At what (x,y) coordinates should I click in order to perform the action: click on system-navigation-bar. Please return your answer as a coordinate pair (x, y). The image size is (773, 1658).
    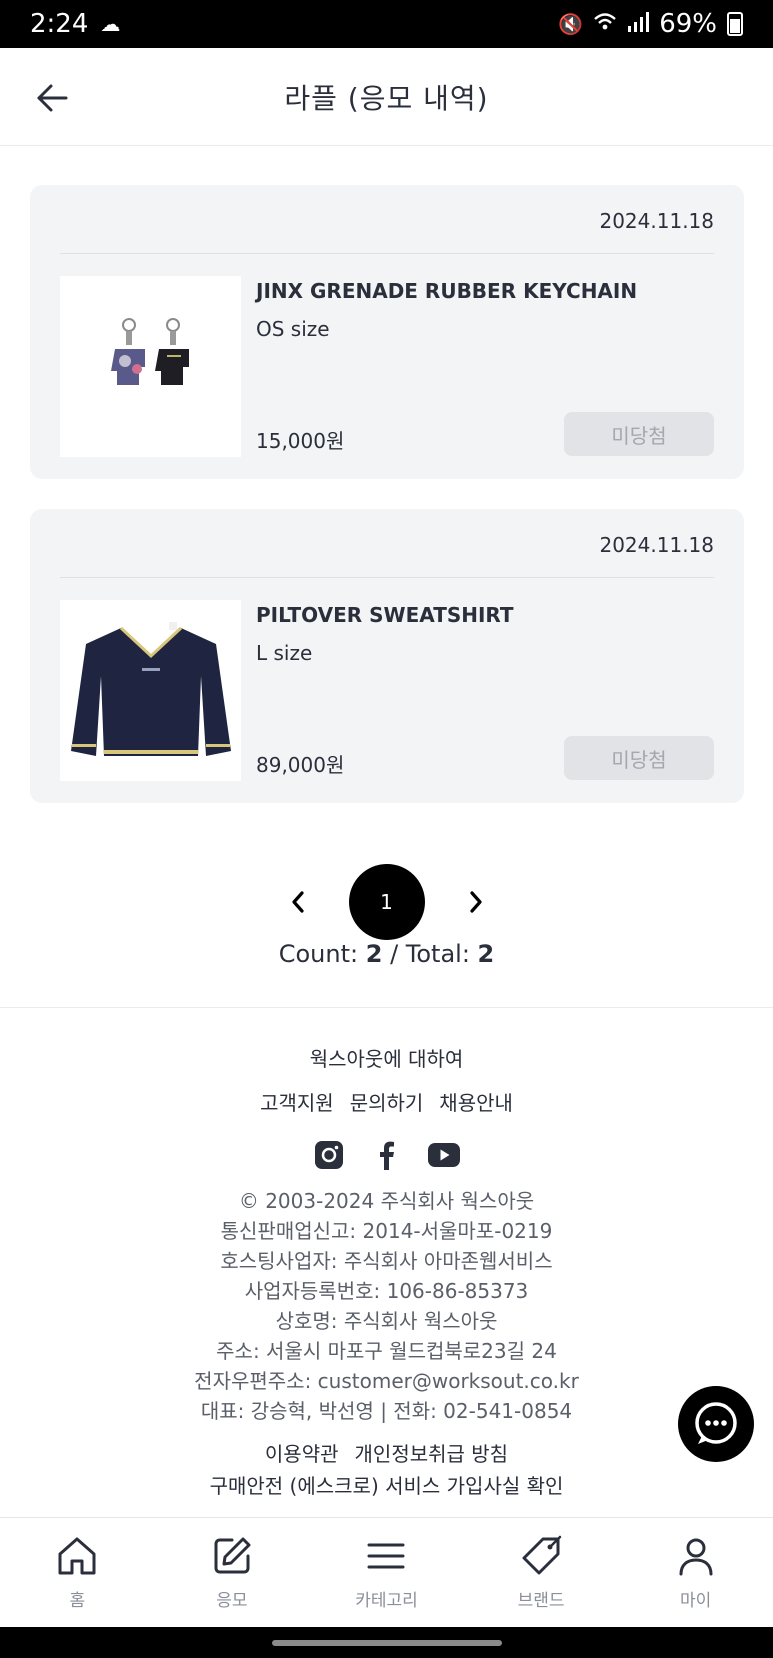
    Looking at the image, I should click on (386, 1642).